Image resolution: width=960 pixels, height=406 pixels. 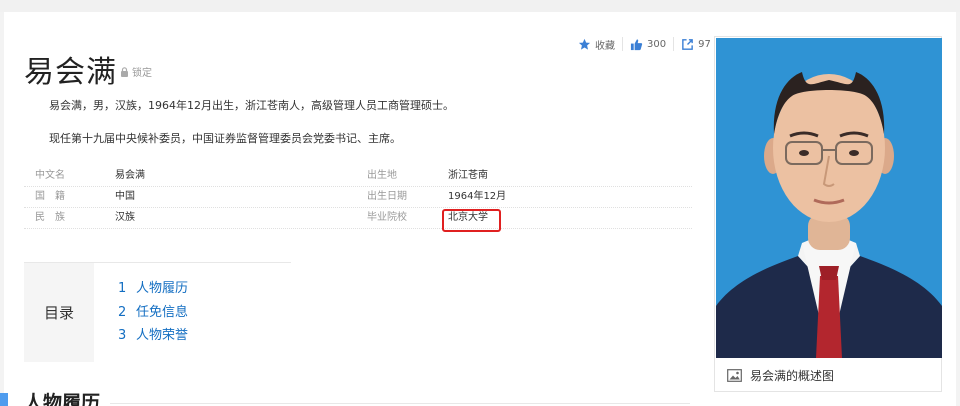 I want to click on info-key: 中文名, so click(x=50, y=175).